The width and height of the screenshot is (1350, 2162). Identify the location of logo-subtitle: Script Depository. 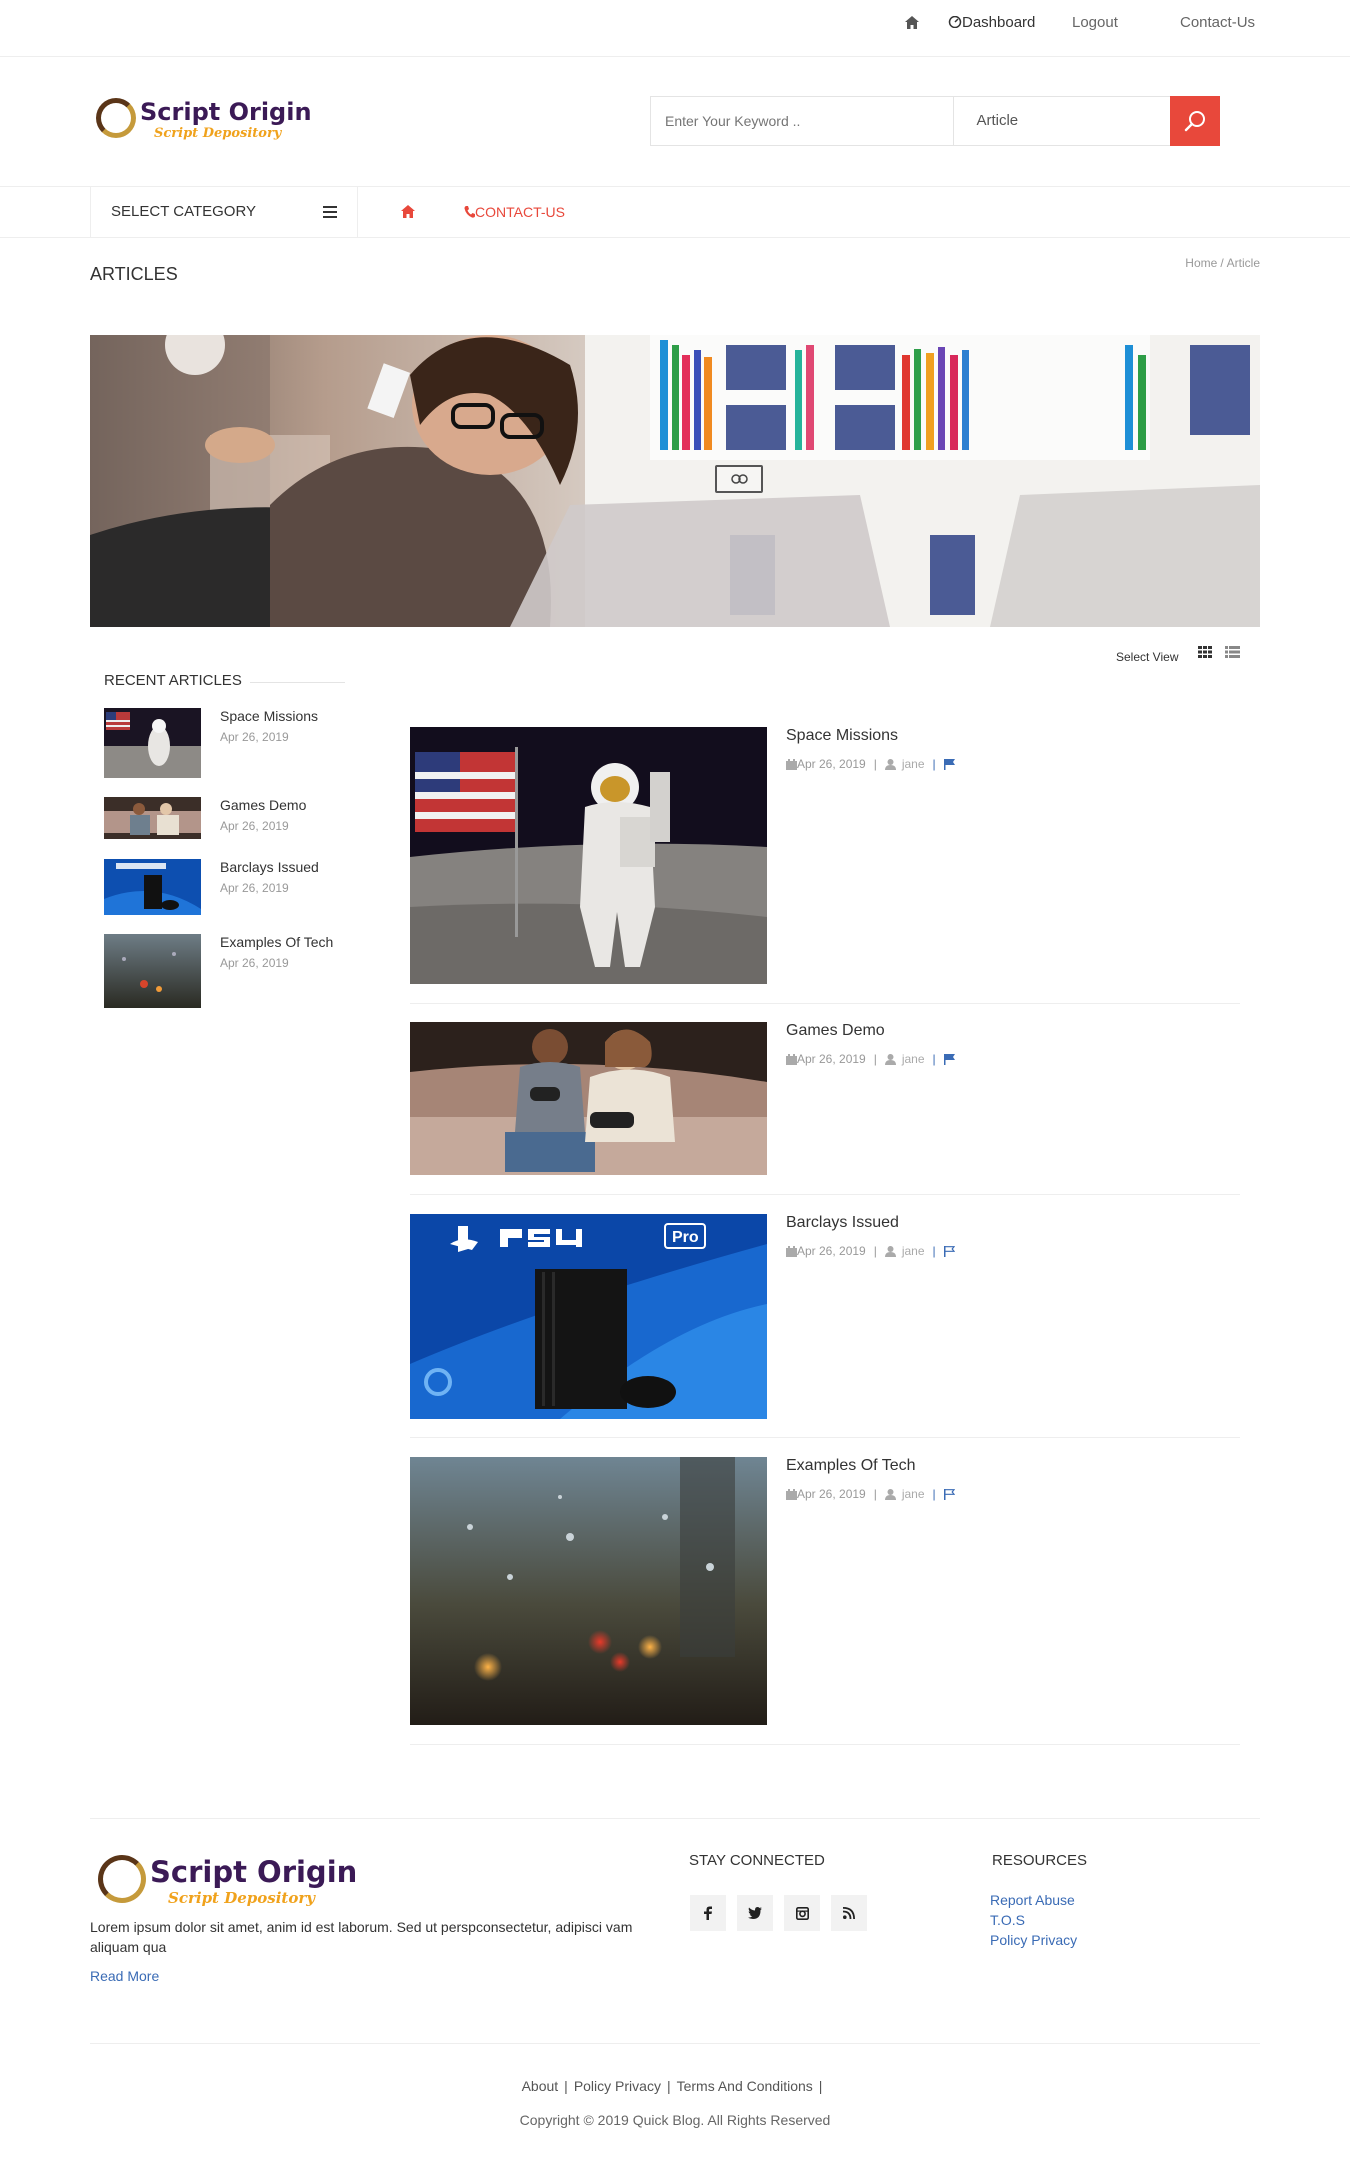
(218, 133).